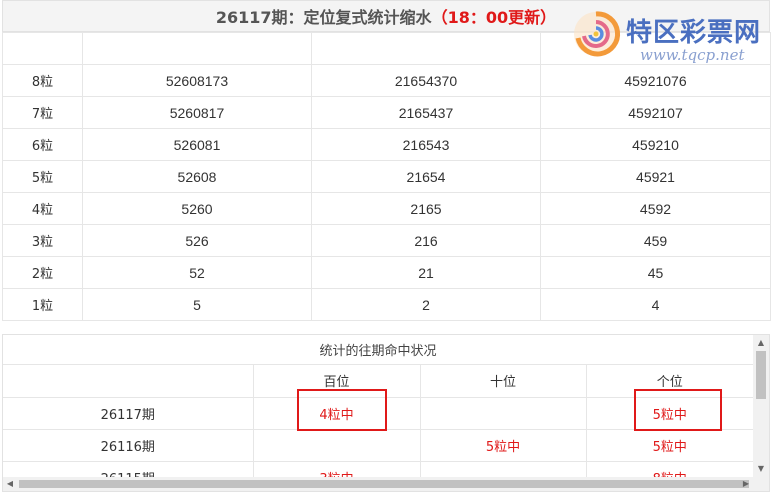 This screenshot has height=494, width=772. What do you see at coordinates (655, 112) in the screenshot?
I see `ge-cell: 4592107` at bounding box center [655, 112].